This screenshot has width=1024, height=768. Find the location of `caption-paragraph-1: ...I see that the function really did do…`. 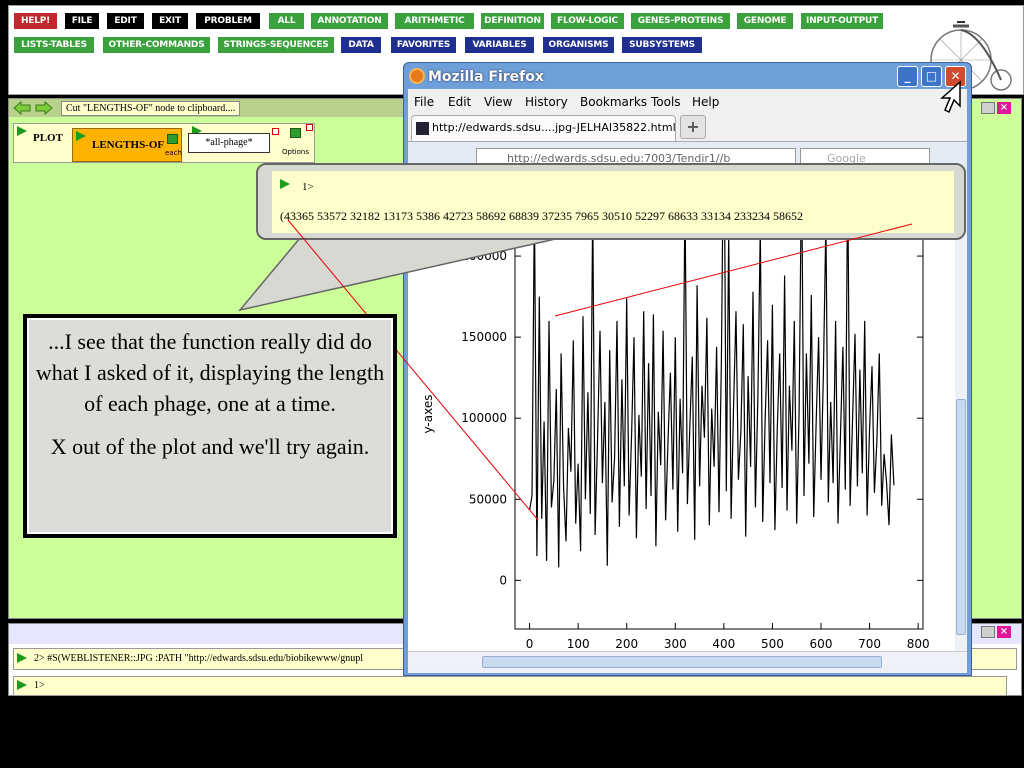

caption-paragraph-1: ...I see that the function really did do… is located at coordinates (210, 372).